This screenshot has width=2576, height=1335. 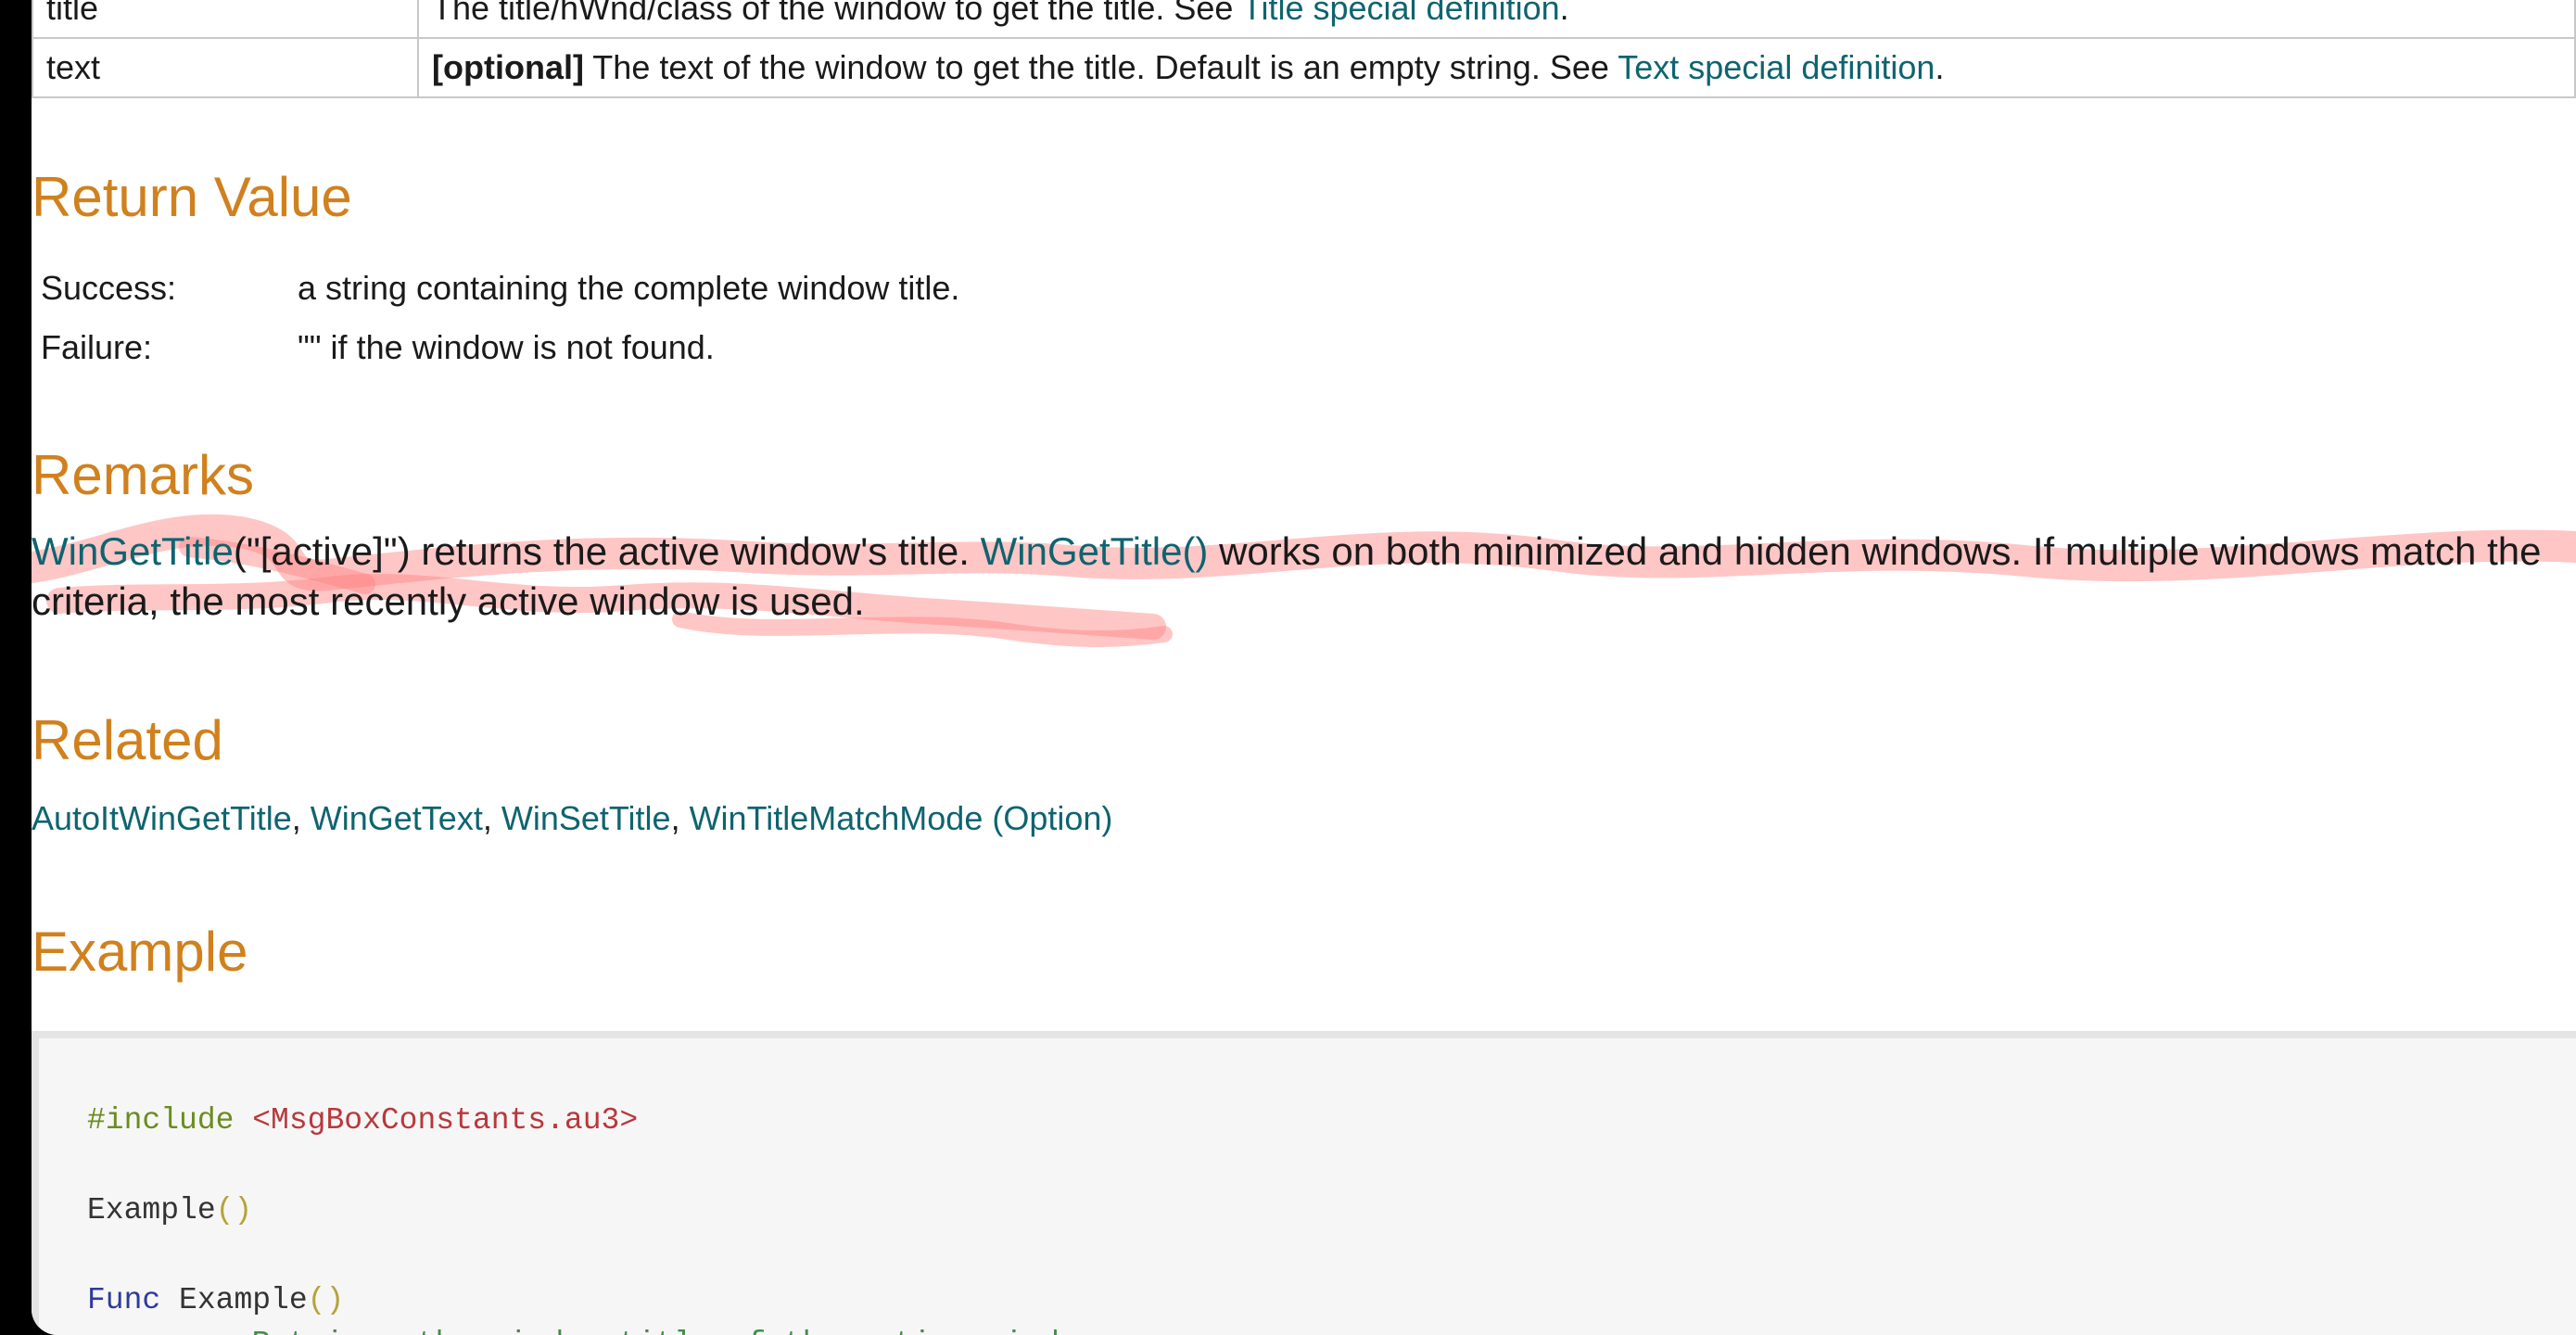 I want to click on code-func-call: Example, so click(x=151, y=1210).